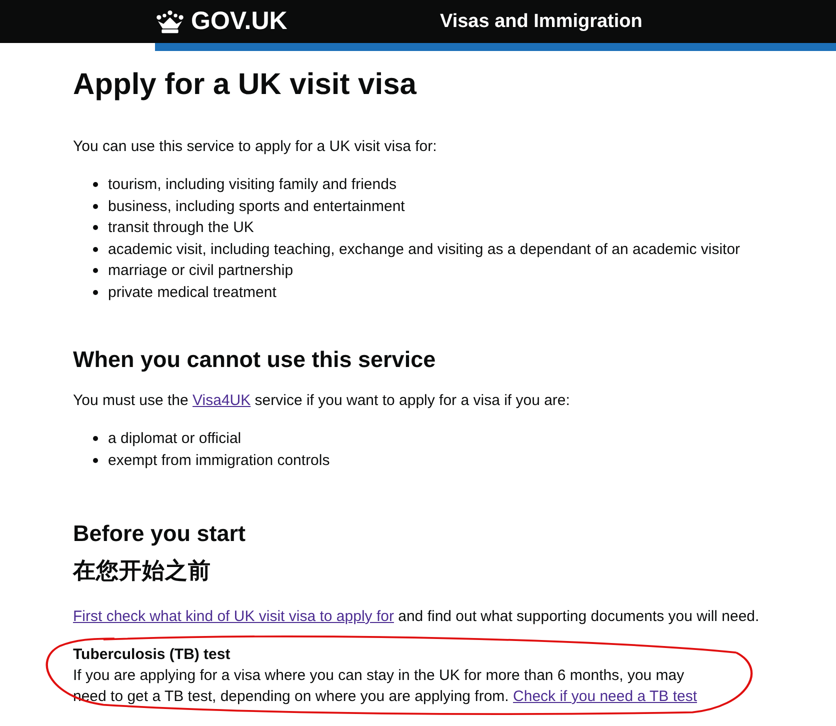 The image size is (836, 726). What do you see at coordinates (605, 696) in the screenshot?
I see `tb-check-link: Check if you need a TB test` at bounding box center [605, 696].